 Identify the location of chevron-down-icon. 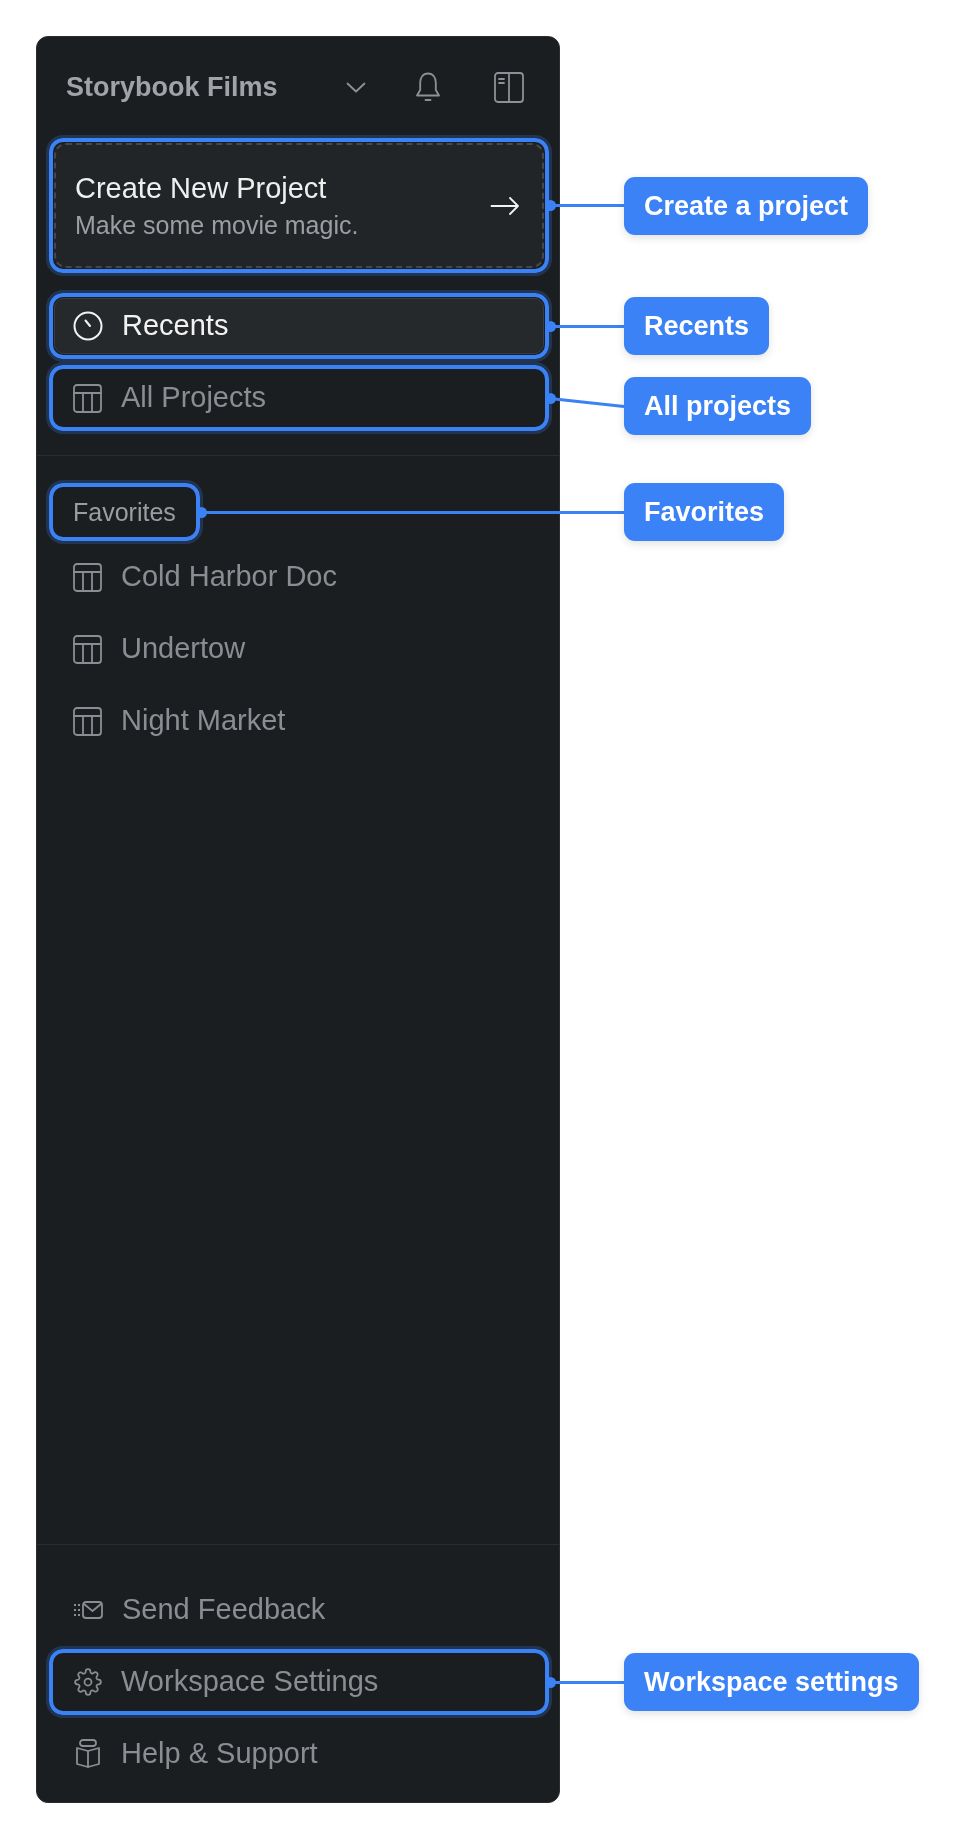
(356, 87).